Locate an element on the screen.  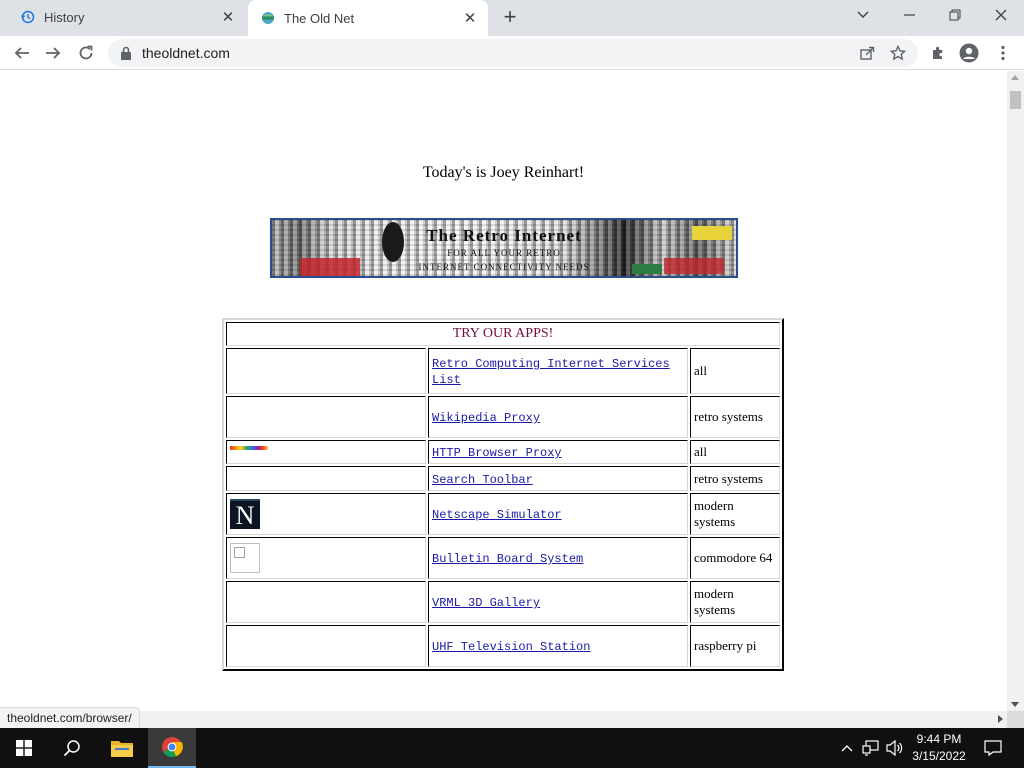
forward-arrow-icon is located at coordinates (53, 53).